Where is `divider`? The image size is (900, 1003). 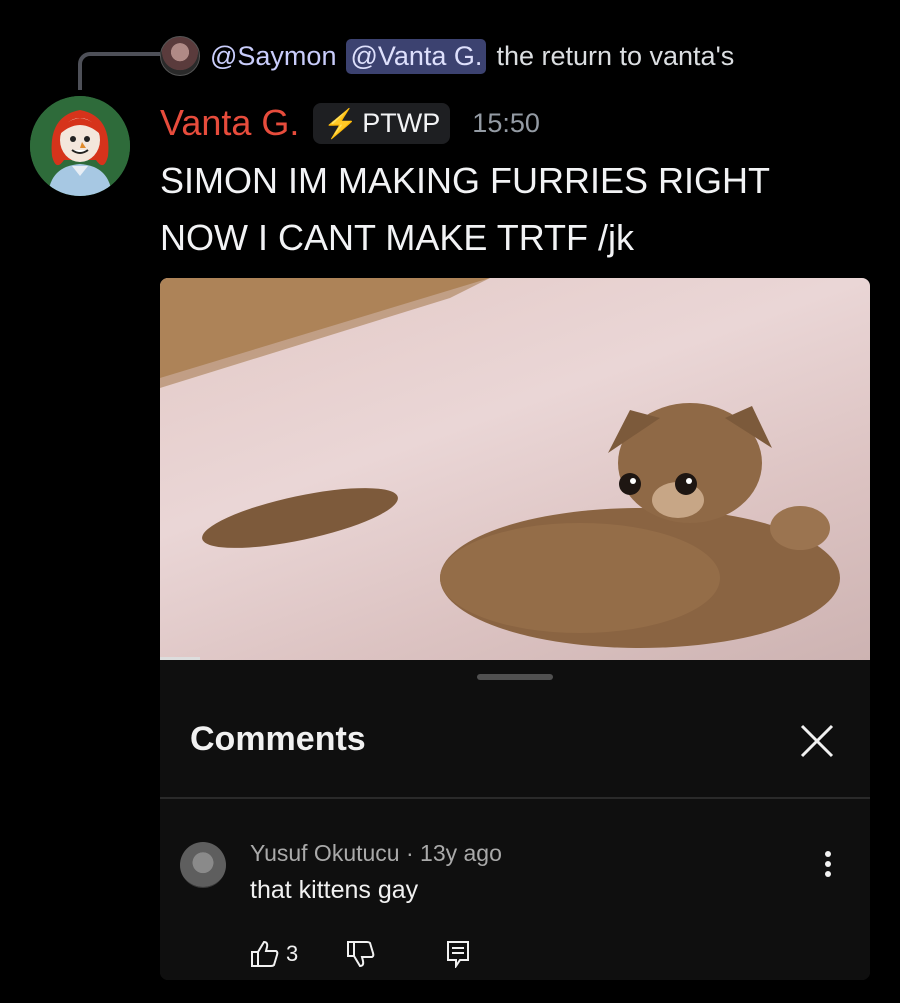 divider is located at coordinates (515, 798).